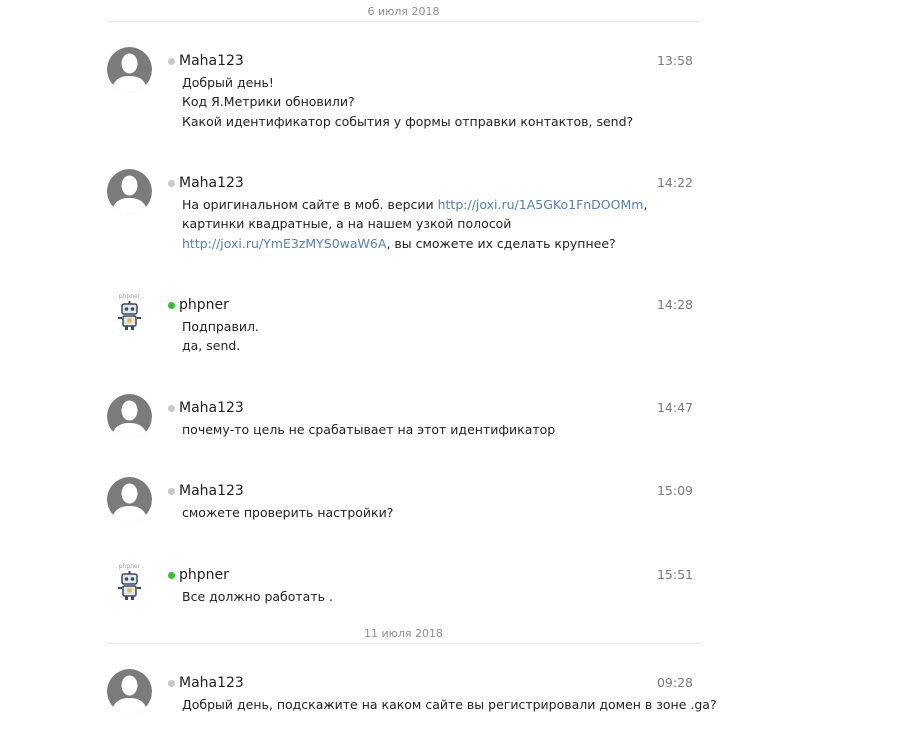 This screenshot has width=918, height=747. I want to click on date-label: 6 июля 2018, so click(403, 11).